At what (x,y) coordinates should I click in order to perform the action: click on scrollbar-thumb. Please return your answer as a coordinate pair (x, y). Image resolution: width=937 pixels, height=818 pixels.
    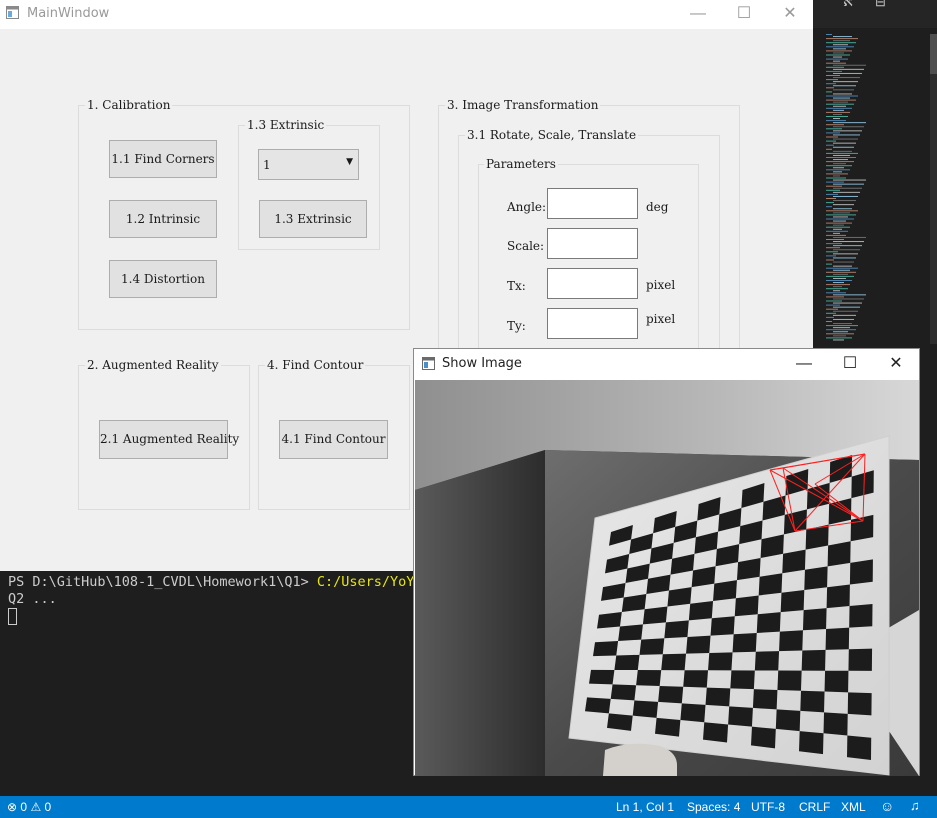
    Looking at the image, I should click on (933, 54).